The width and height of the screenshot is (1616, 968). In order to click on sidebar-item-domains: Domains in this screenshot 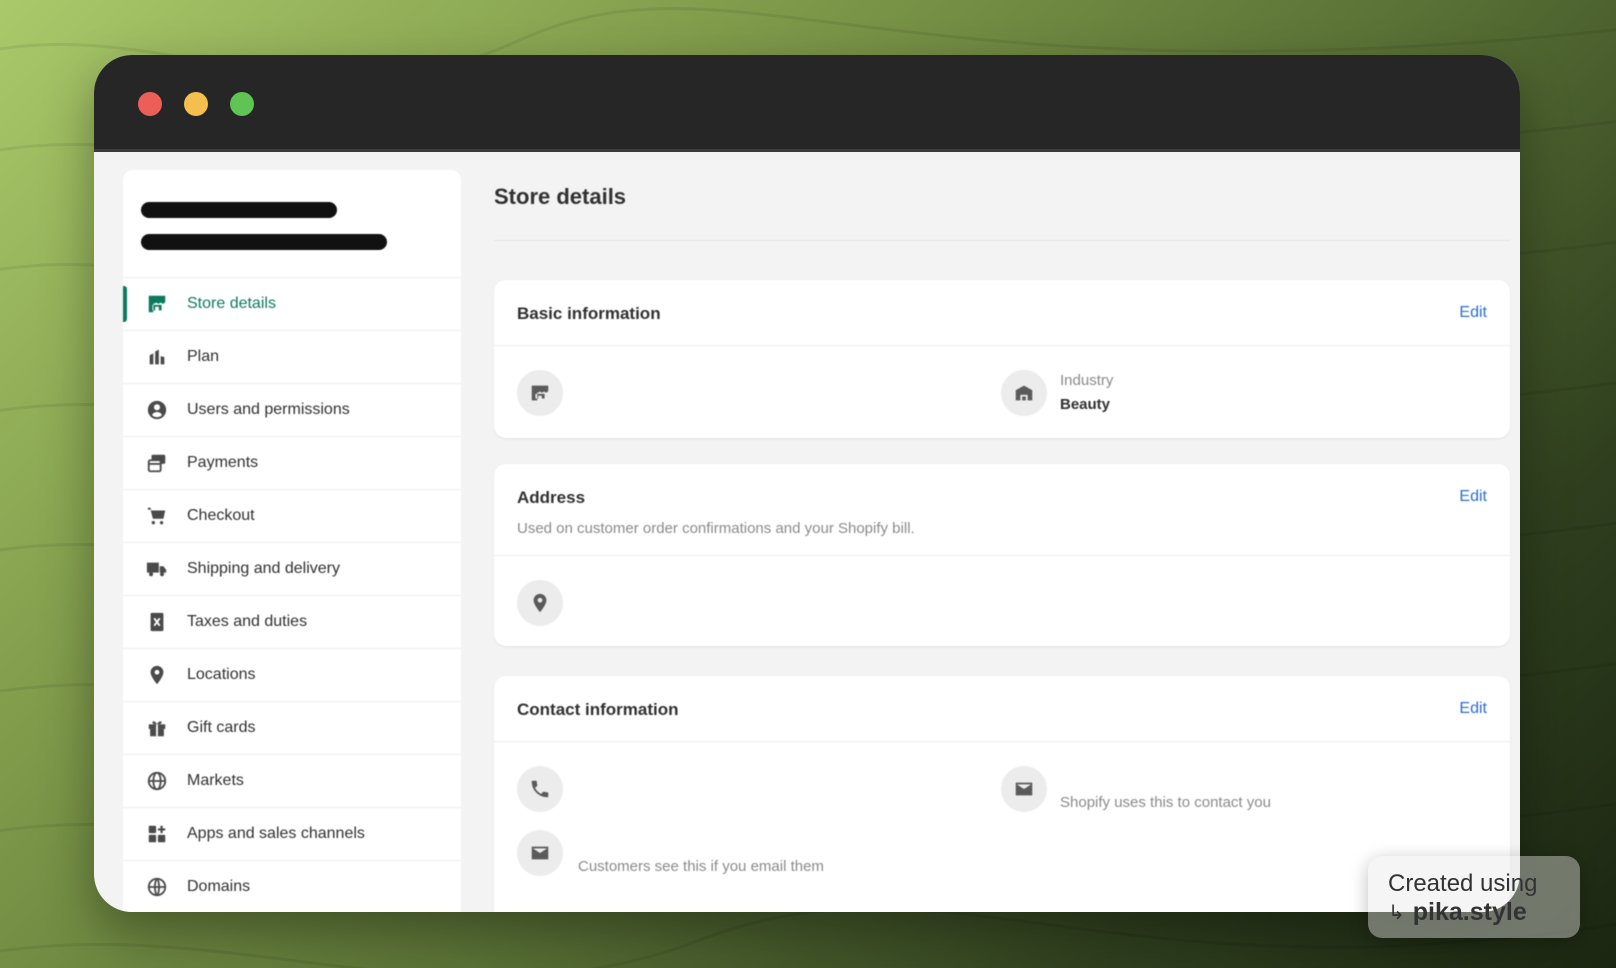, I will do `click(292, 886)`.